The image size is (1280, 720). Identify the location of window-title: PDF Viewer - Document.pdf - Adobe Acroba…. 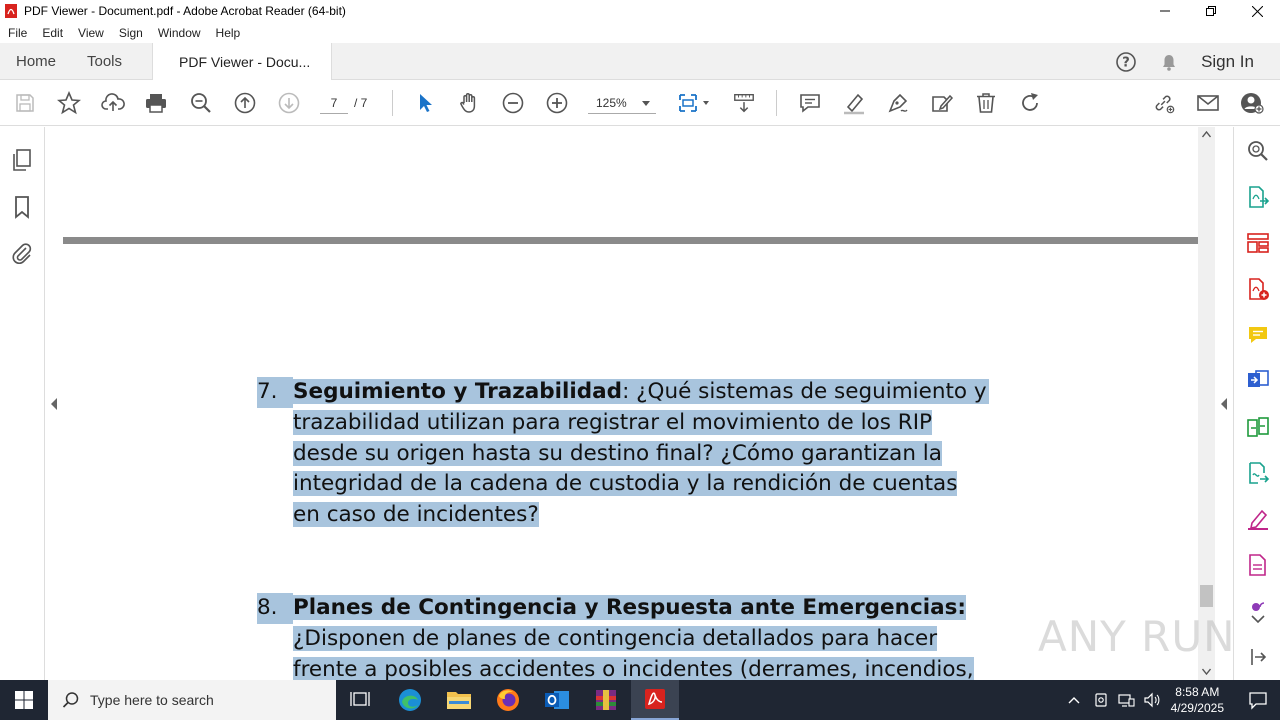
(185, 11).